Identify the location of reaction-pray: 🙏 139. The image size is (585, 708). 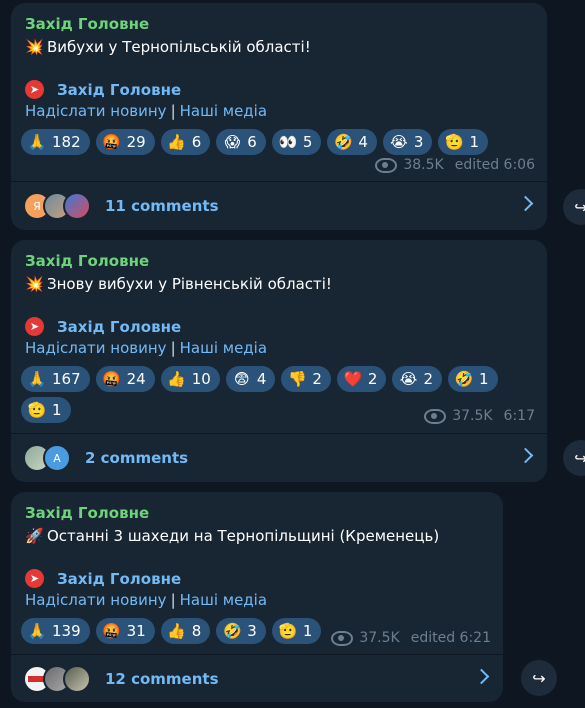
(55, 631).